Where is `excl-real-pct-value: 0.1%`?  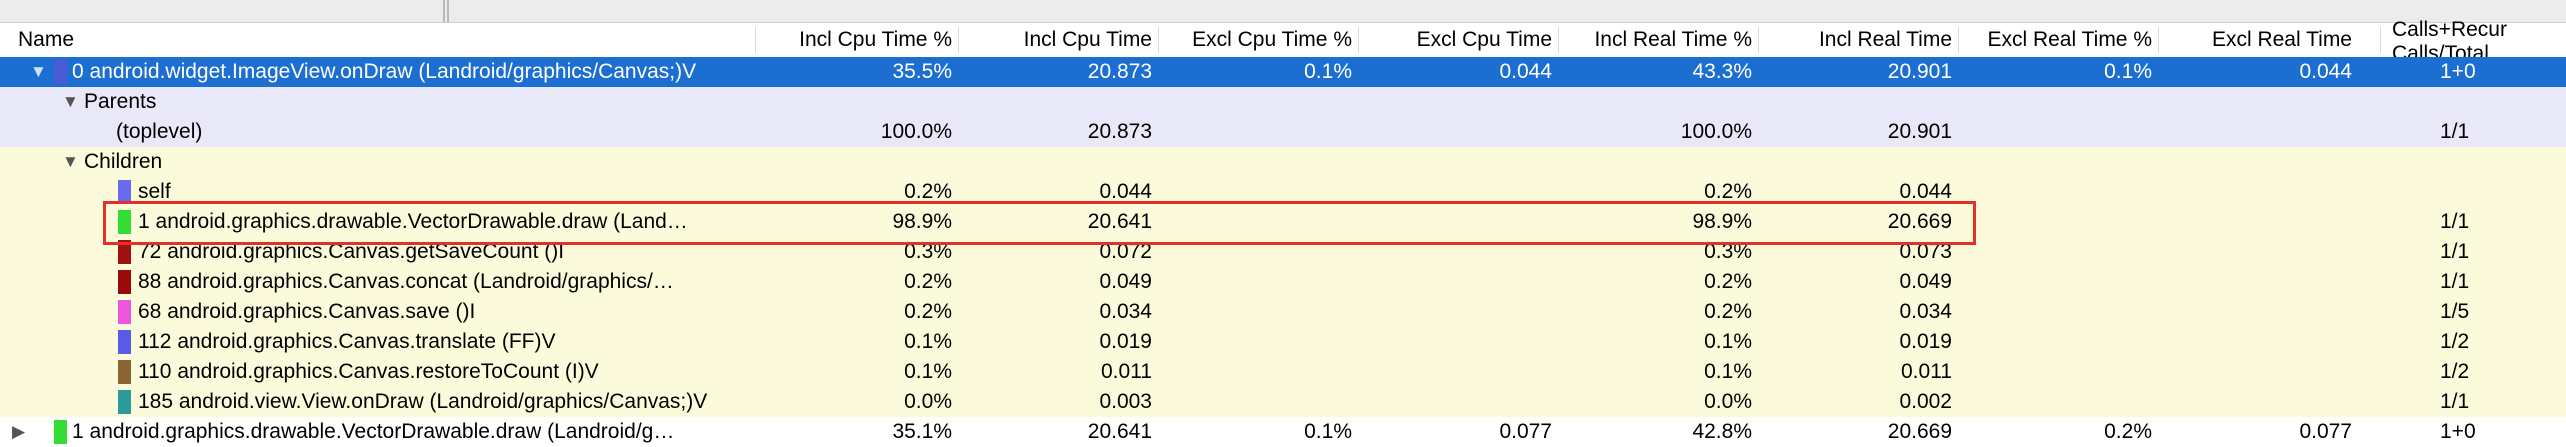 excl-real-pct-value: 0.1% is located at coordinates (2128, 71).